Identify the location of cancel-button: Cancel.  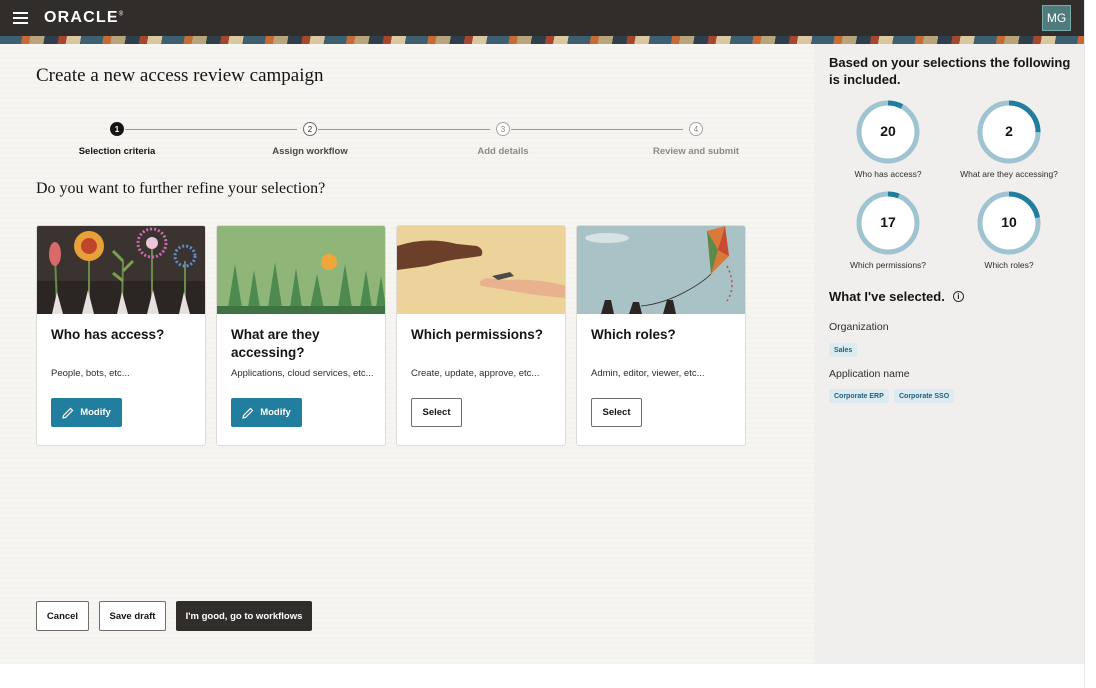
(62, 616).